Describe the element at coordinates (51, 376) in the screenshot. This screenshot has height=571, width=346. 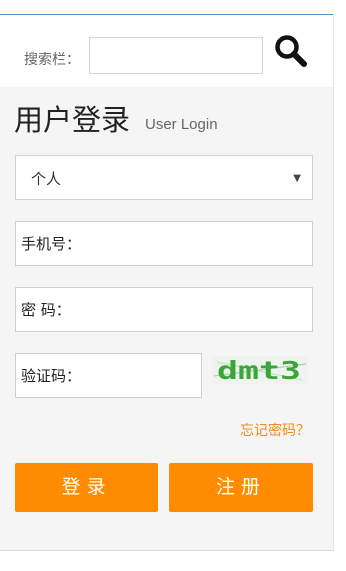
I see `captcha-label: 验证码：` at that location.